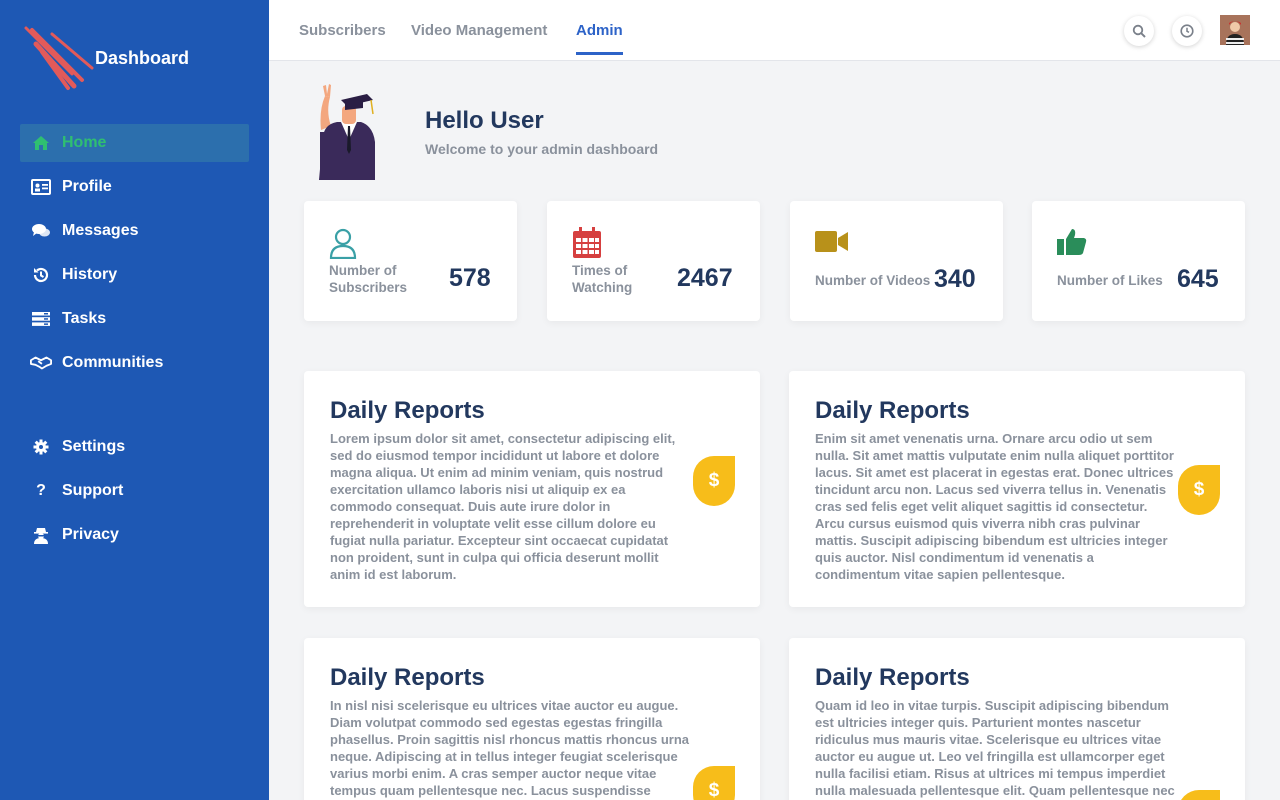  What do you see at coordinates (368, 287) in the screenshot?
I see `stat-label: Subscribers` at bounding box center [368, 287].